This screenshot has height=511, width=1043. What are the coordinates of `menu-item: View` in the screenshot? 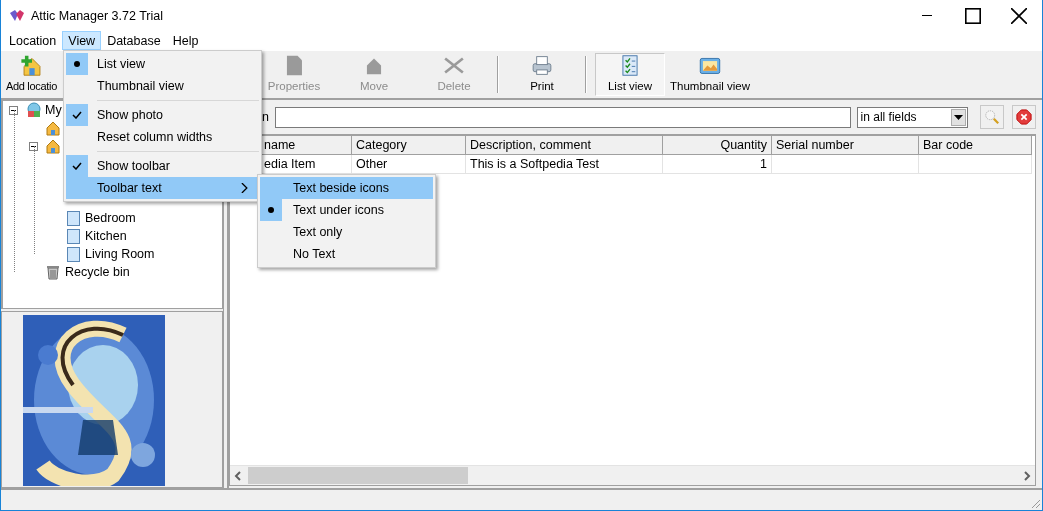 It's located at (82, 40).